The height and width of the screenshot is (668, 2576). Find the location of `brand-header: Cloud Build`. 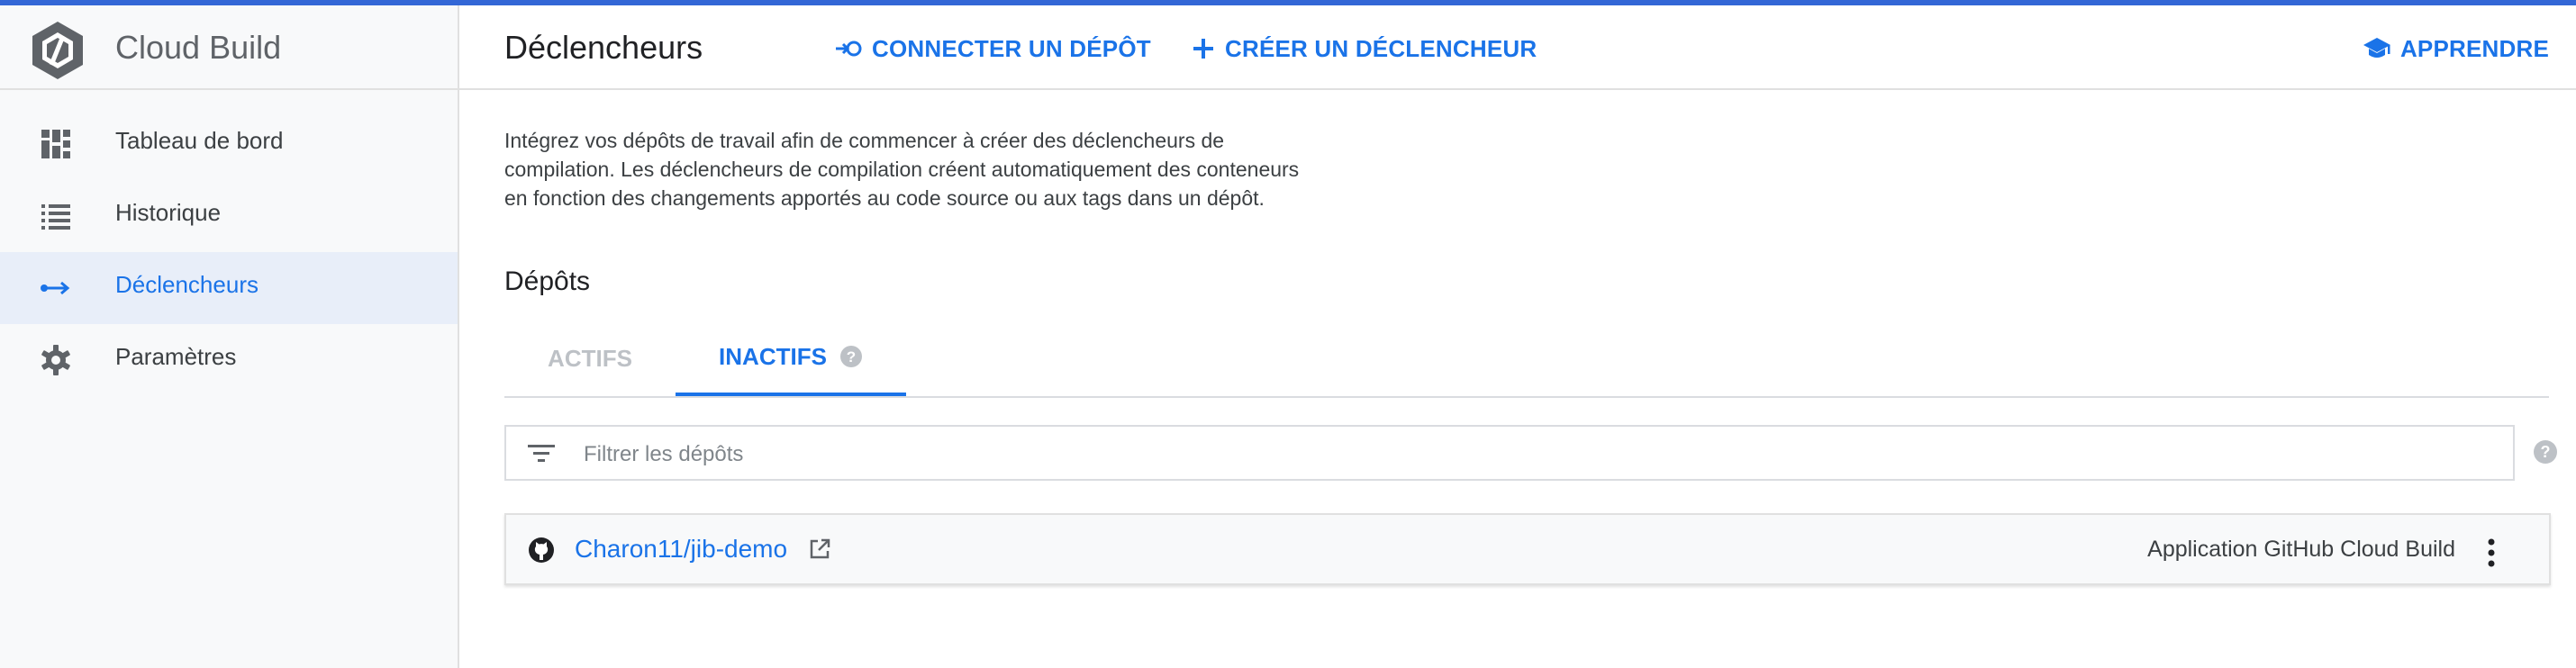

brand-header: Cloud Build is located at coordinates (229, 47).